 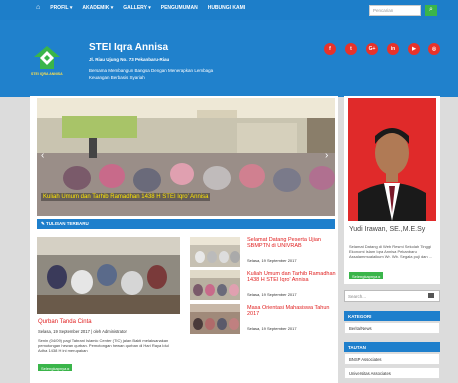 I want to click on post-date-1: Selasa, 19 September 2017, so click(x=272, y=260).